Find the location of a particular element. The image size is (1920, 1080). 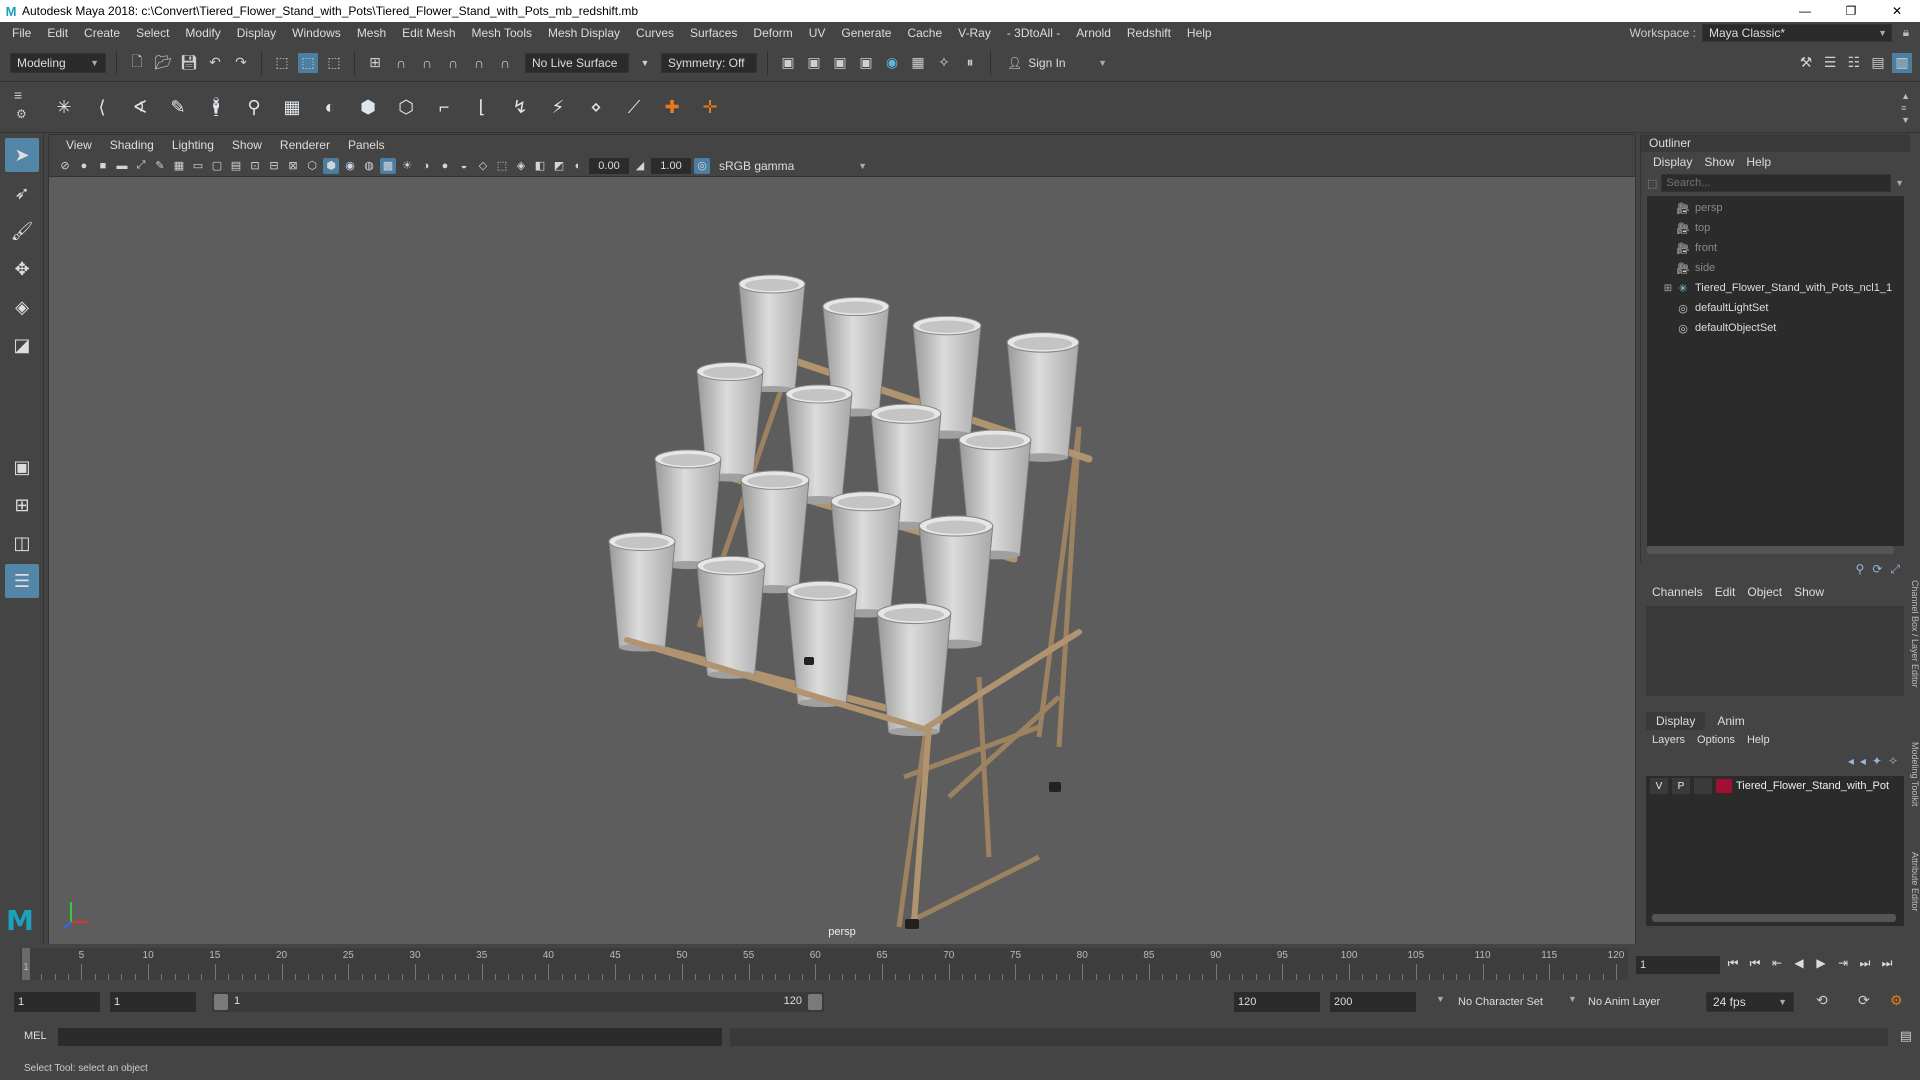

safe-title-icon: ⊠ is located at coordinates (293, 166).